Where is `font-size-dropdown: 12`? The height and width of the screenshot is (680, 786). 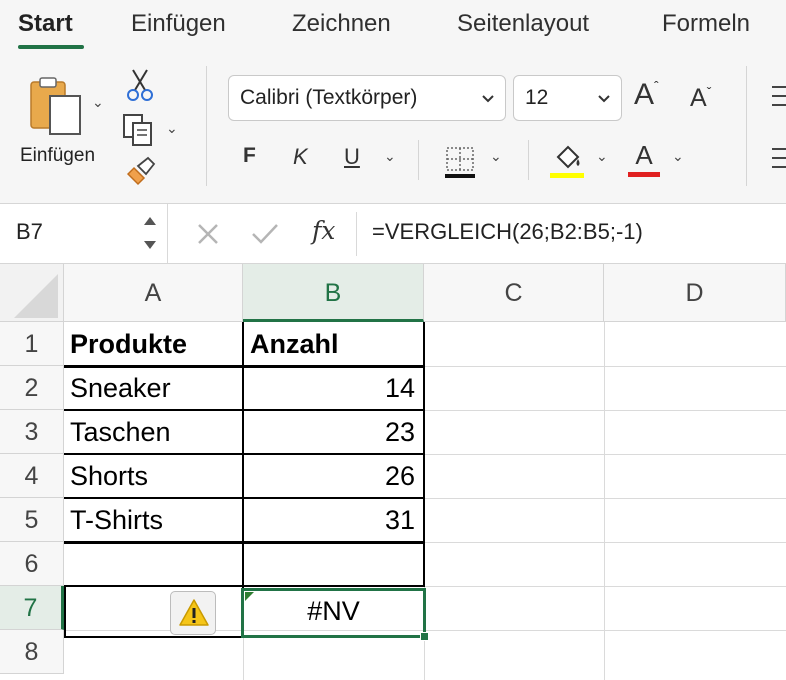
font-size-dropdown: 12 is located at coordinates (567, 98).